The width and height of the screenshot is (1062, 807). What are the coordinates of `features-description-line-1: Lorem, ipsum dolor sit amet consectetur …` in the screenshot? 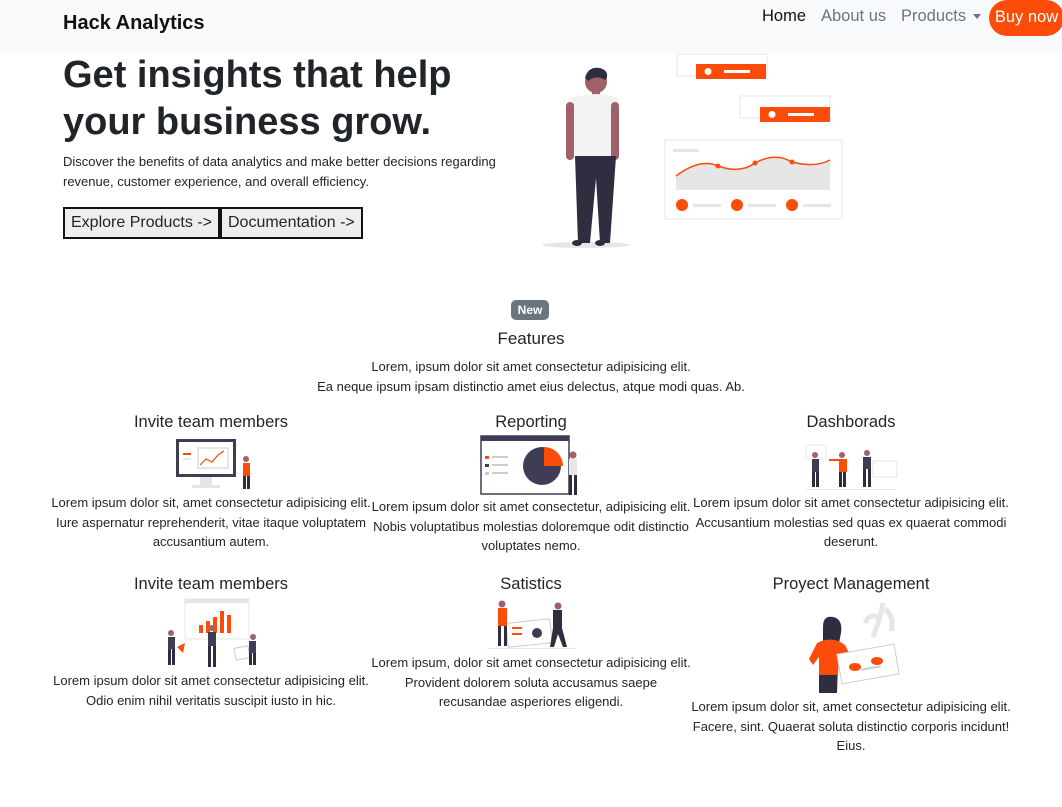 It's located at (531, 366).